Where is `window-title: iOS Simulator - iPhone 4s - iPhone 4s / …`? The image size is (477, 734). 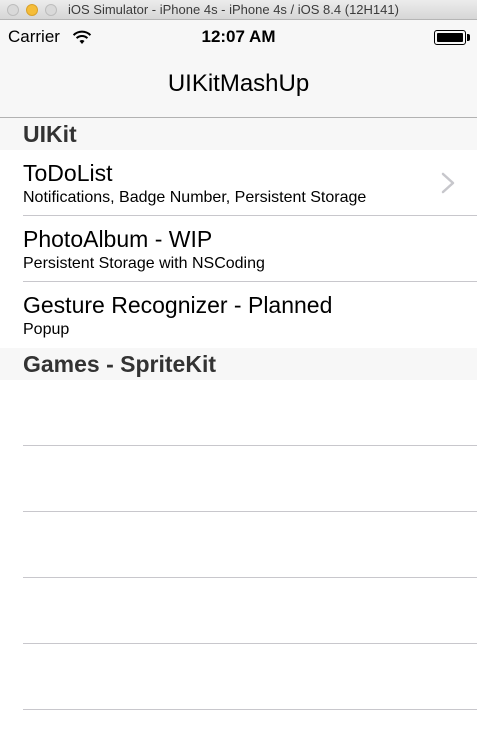
window-title: iOS Simulator - iPhone 4s - iPhone 4s / … is located at coordinates (233, 9).